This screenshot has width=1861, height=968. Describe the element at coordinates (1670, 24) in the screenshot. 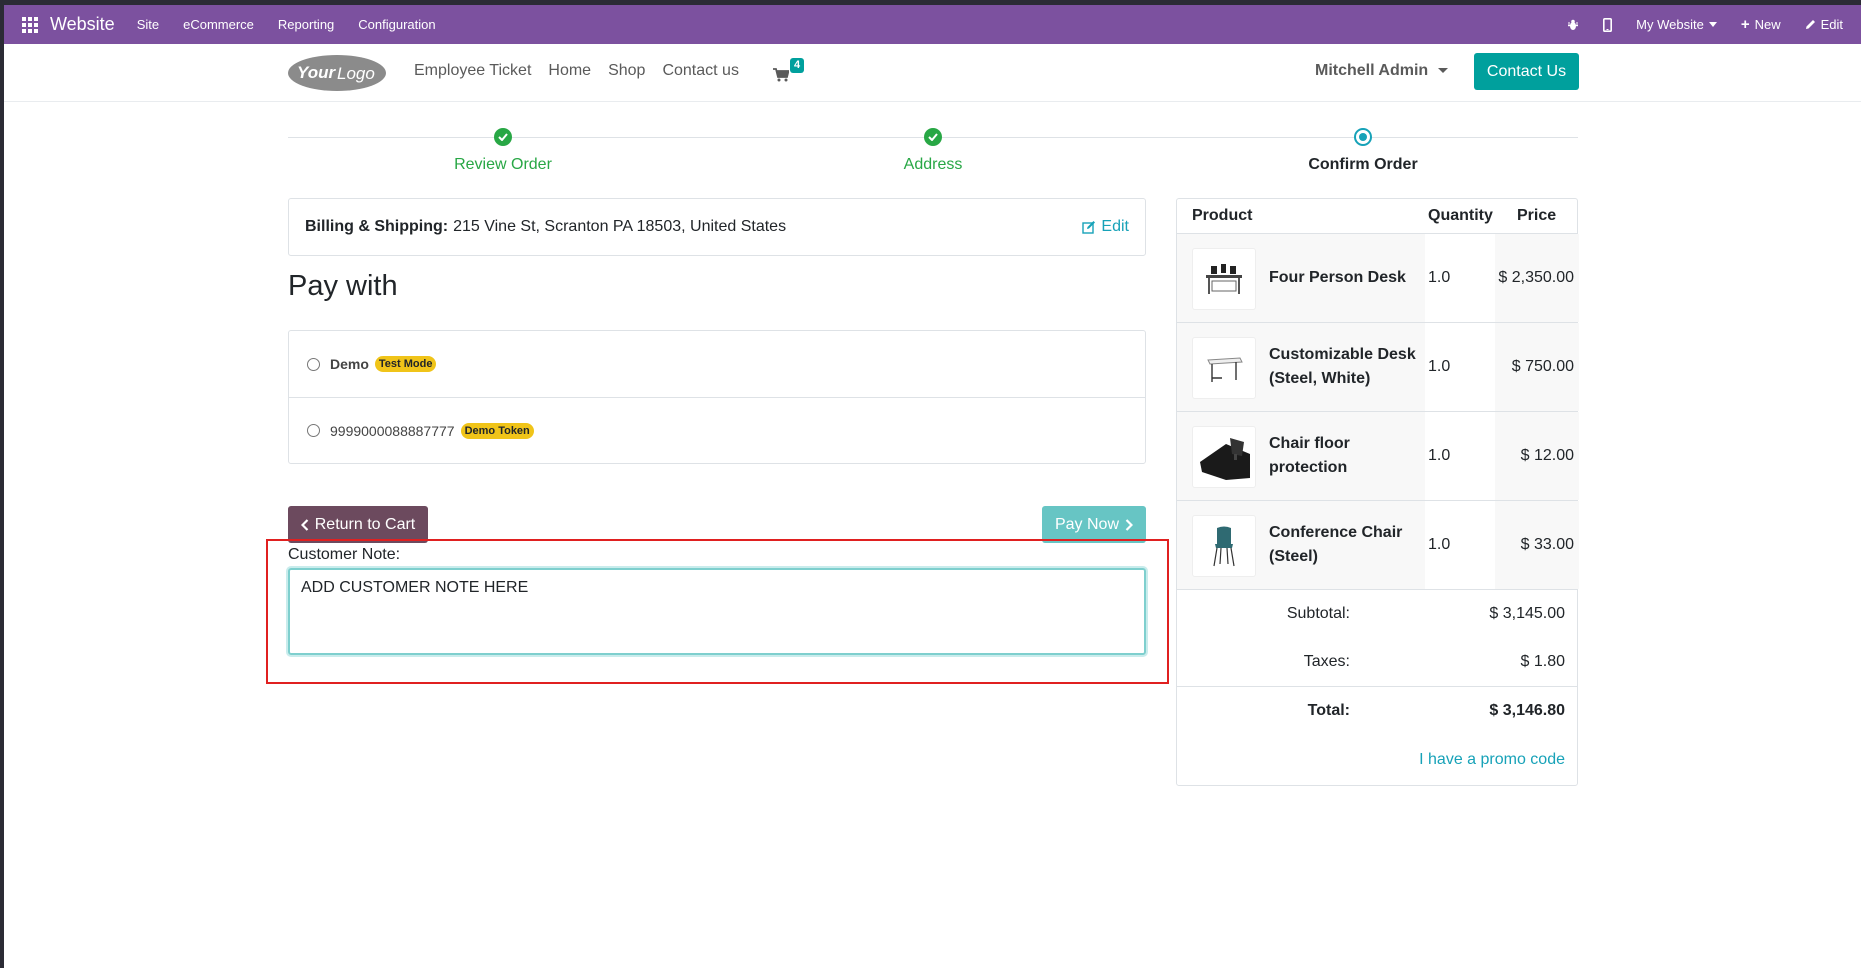

I see `website-switcher-label: My Website` at that location.